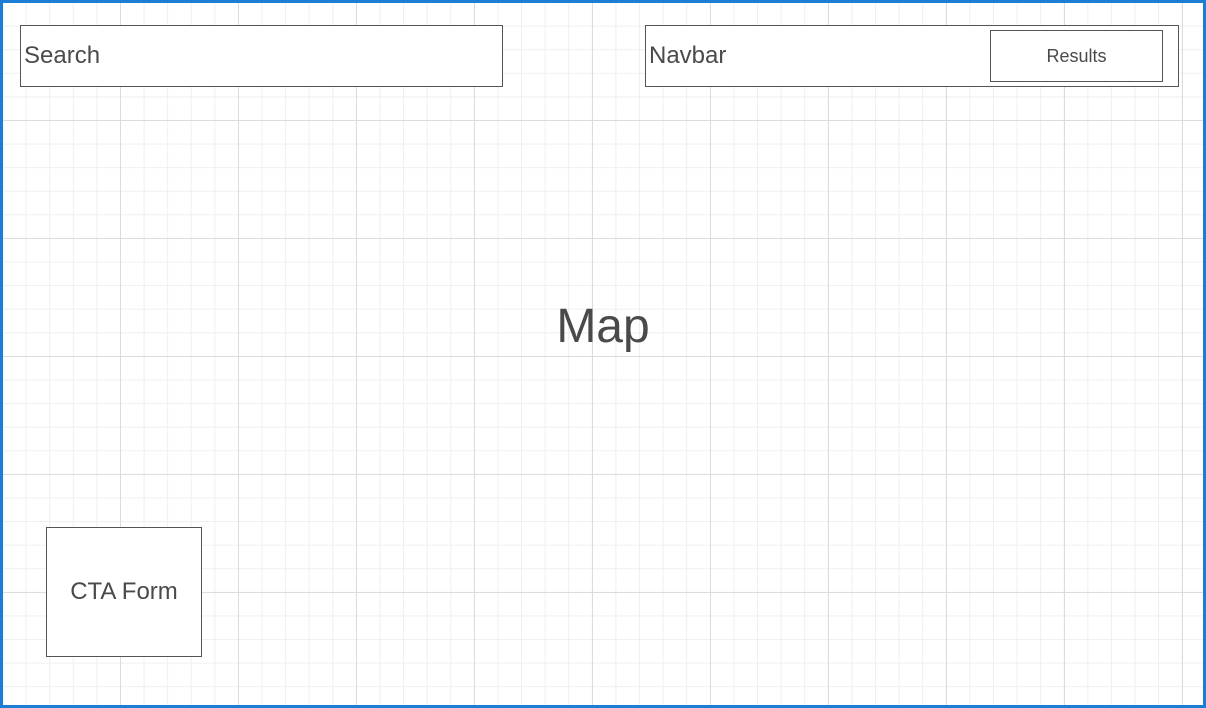 The image size is (1206, 708). I want to click on cta-form-box: CTA Form, so click(124, 592).